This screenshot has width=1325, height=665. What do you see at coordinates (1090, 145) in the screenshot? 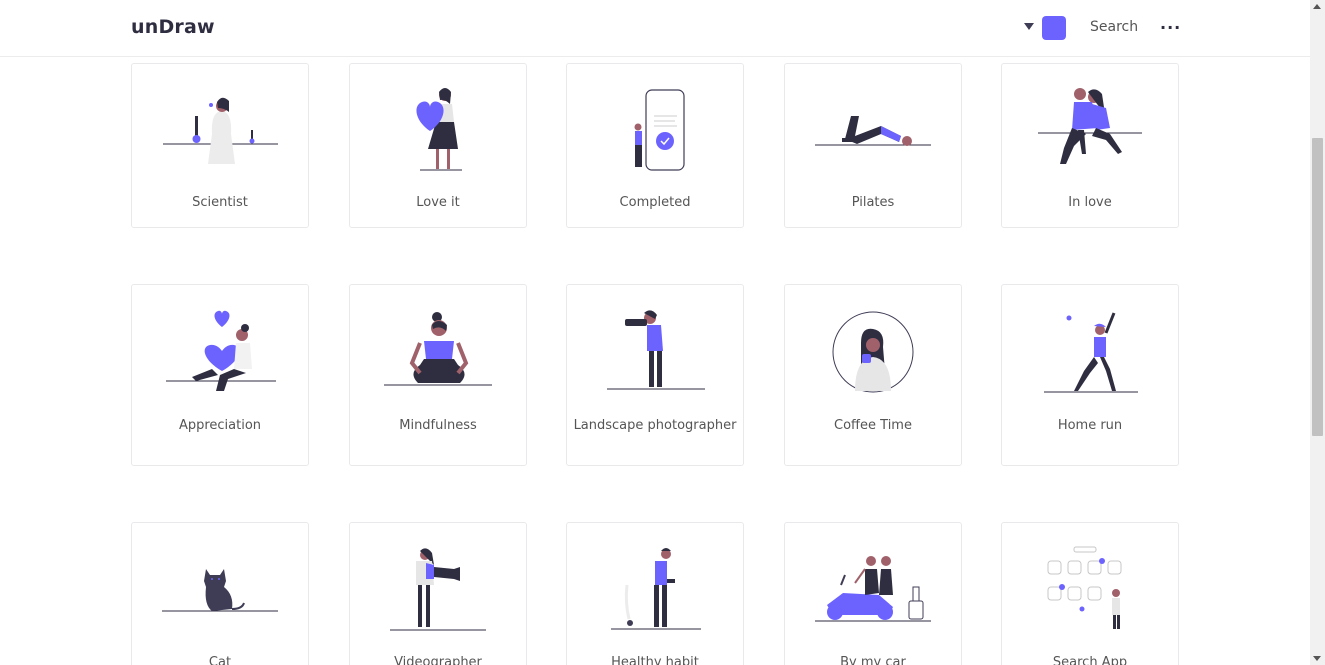
I see `illustration-card: In love` at bounding box center [1090, 145].